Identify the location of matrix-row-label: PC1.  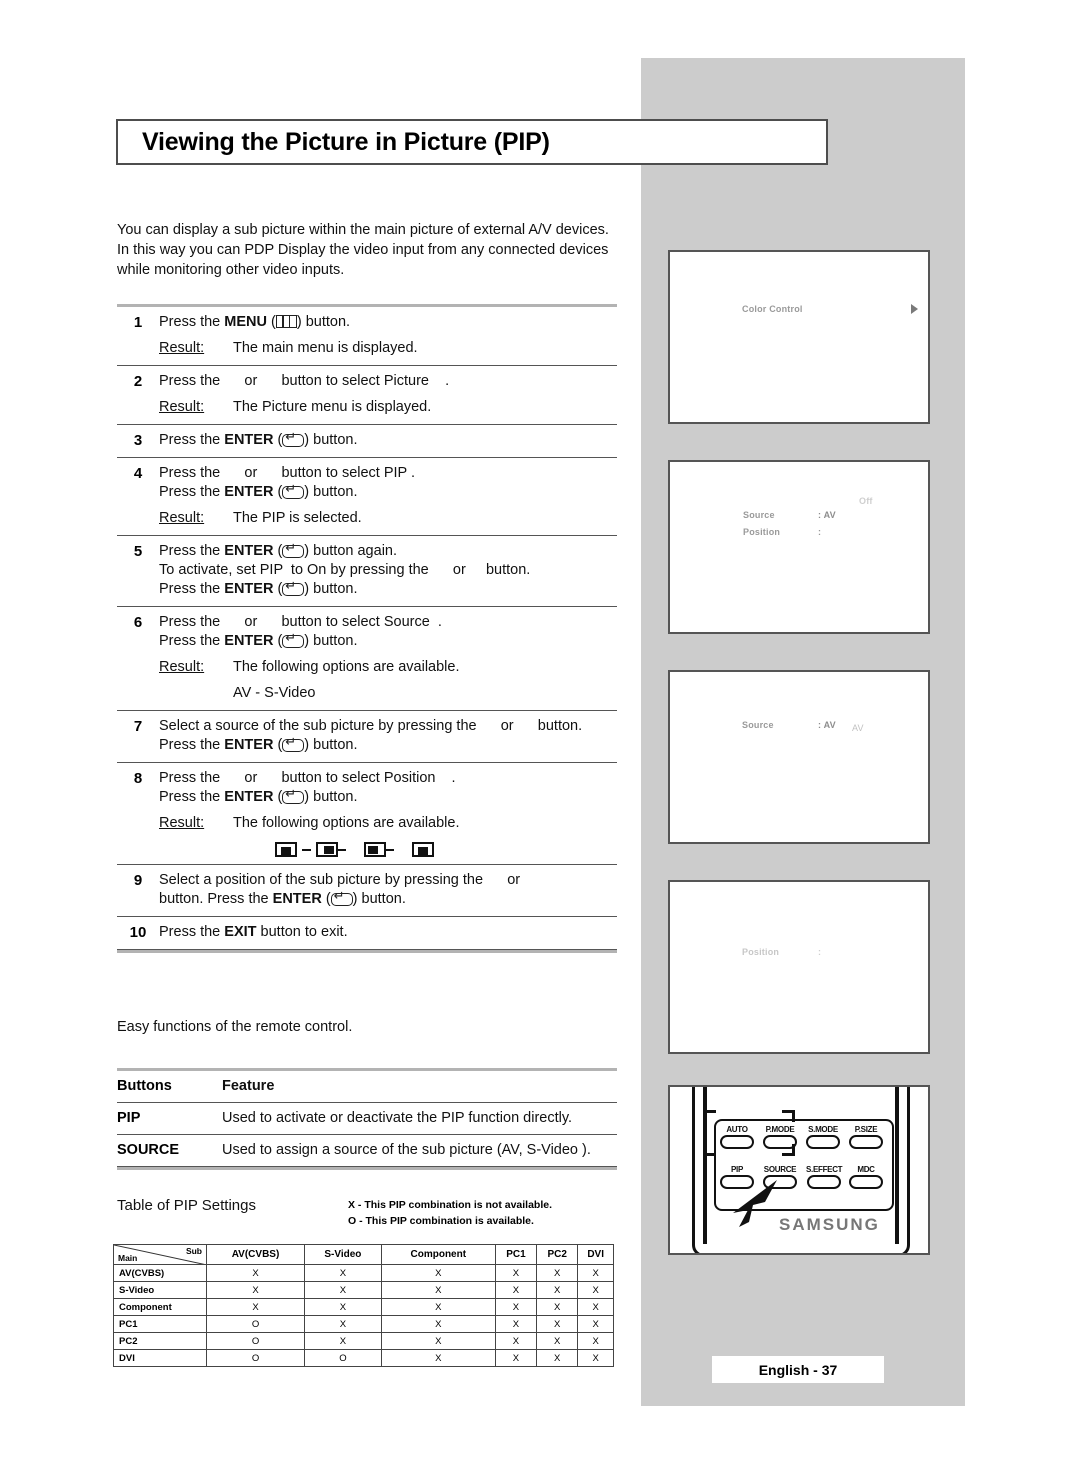
(160, 1324).